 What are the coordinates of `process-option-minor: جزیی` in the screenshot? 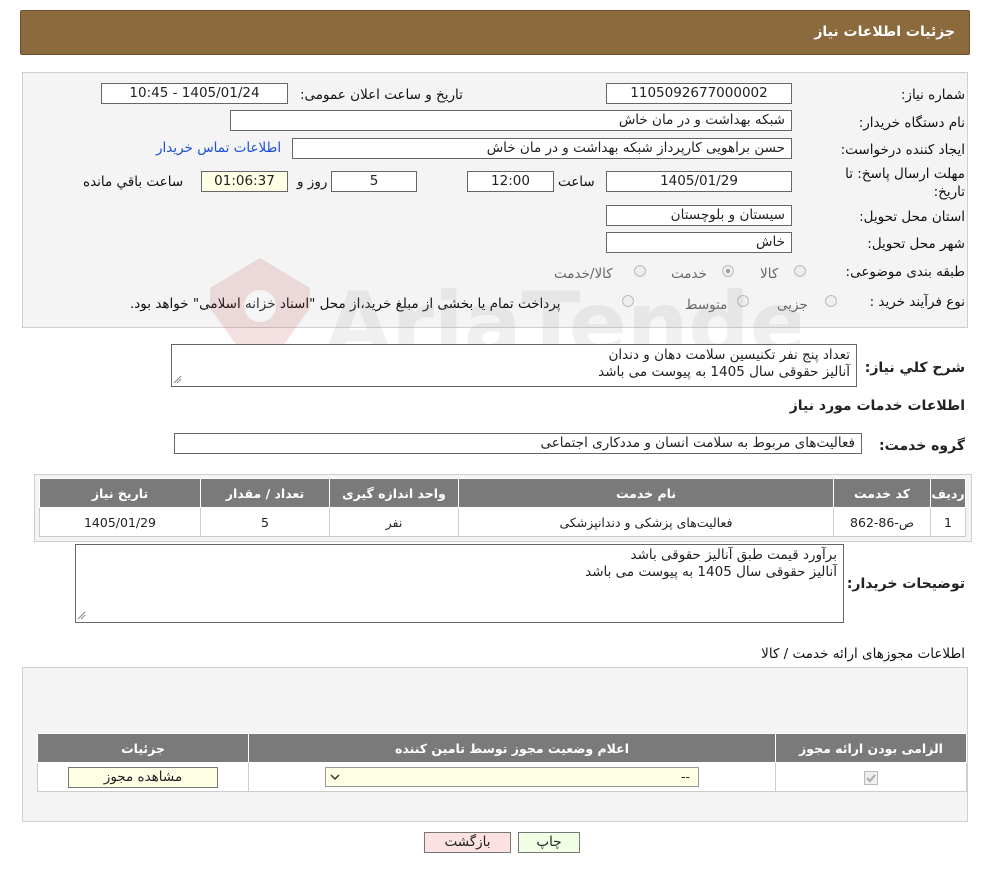 It's located at (792, 305).